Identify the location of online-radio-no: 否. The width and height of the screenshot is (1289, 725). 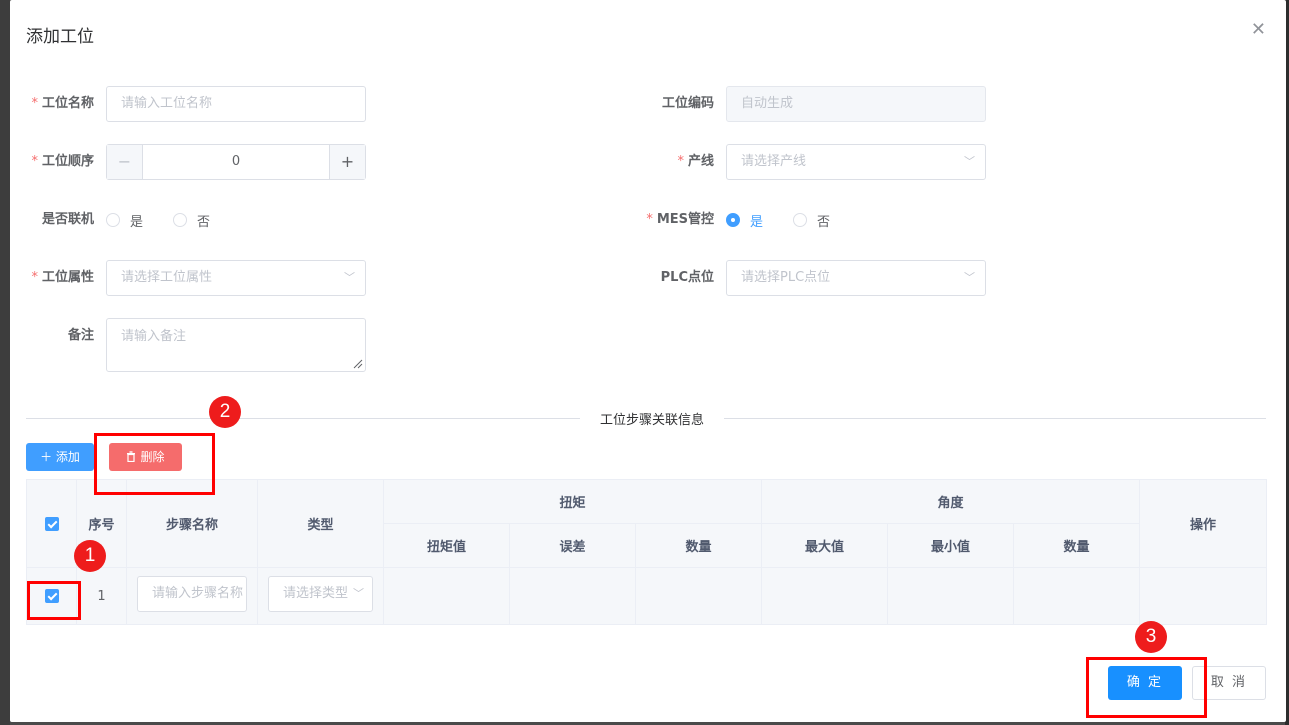
(191, 220).